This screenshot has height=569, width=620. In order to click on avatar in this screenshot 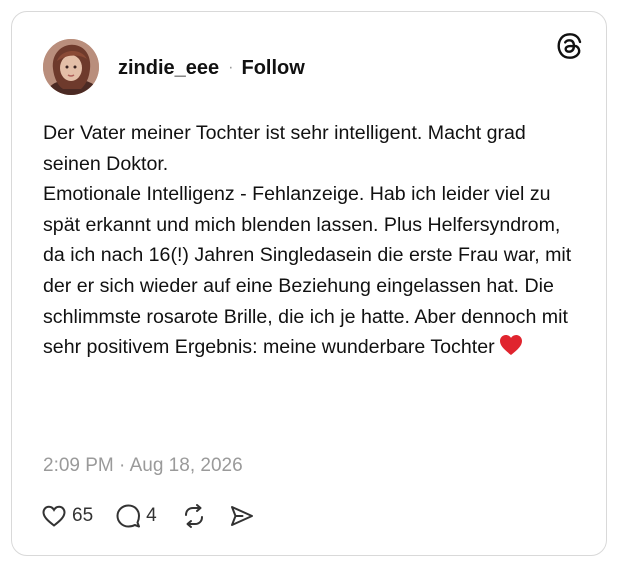, I will do `click(71, 67)`.